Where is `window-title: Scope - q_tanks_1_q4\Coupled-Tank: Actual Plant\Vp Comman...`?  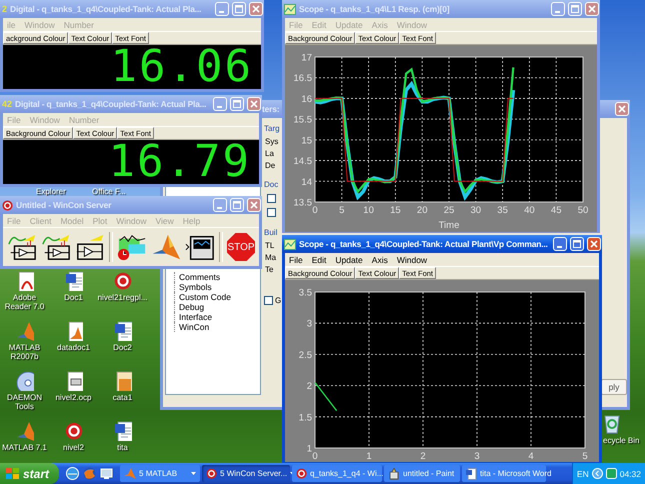
window-title: Scope - q_tanks_1_q4\Coupled-Tank: Actual Plant\Vp Comman... is located at coordinates (424, 244).